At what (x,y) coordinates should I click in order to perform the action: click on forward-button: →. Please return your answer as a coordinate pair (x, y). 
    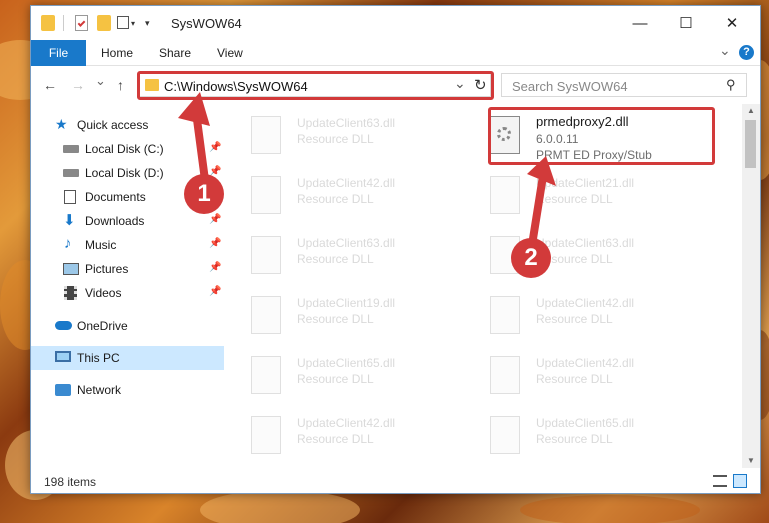
    Looking at the image, I should click on (78, 85).